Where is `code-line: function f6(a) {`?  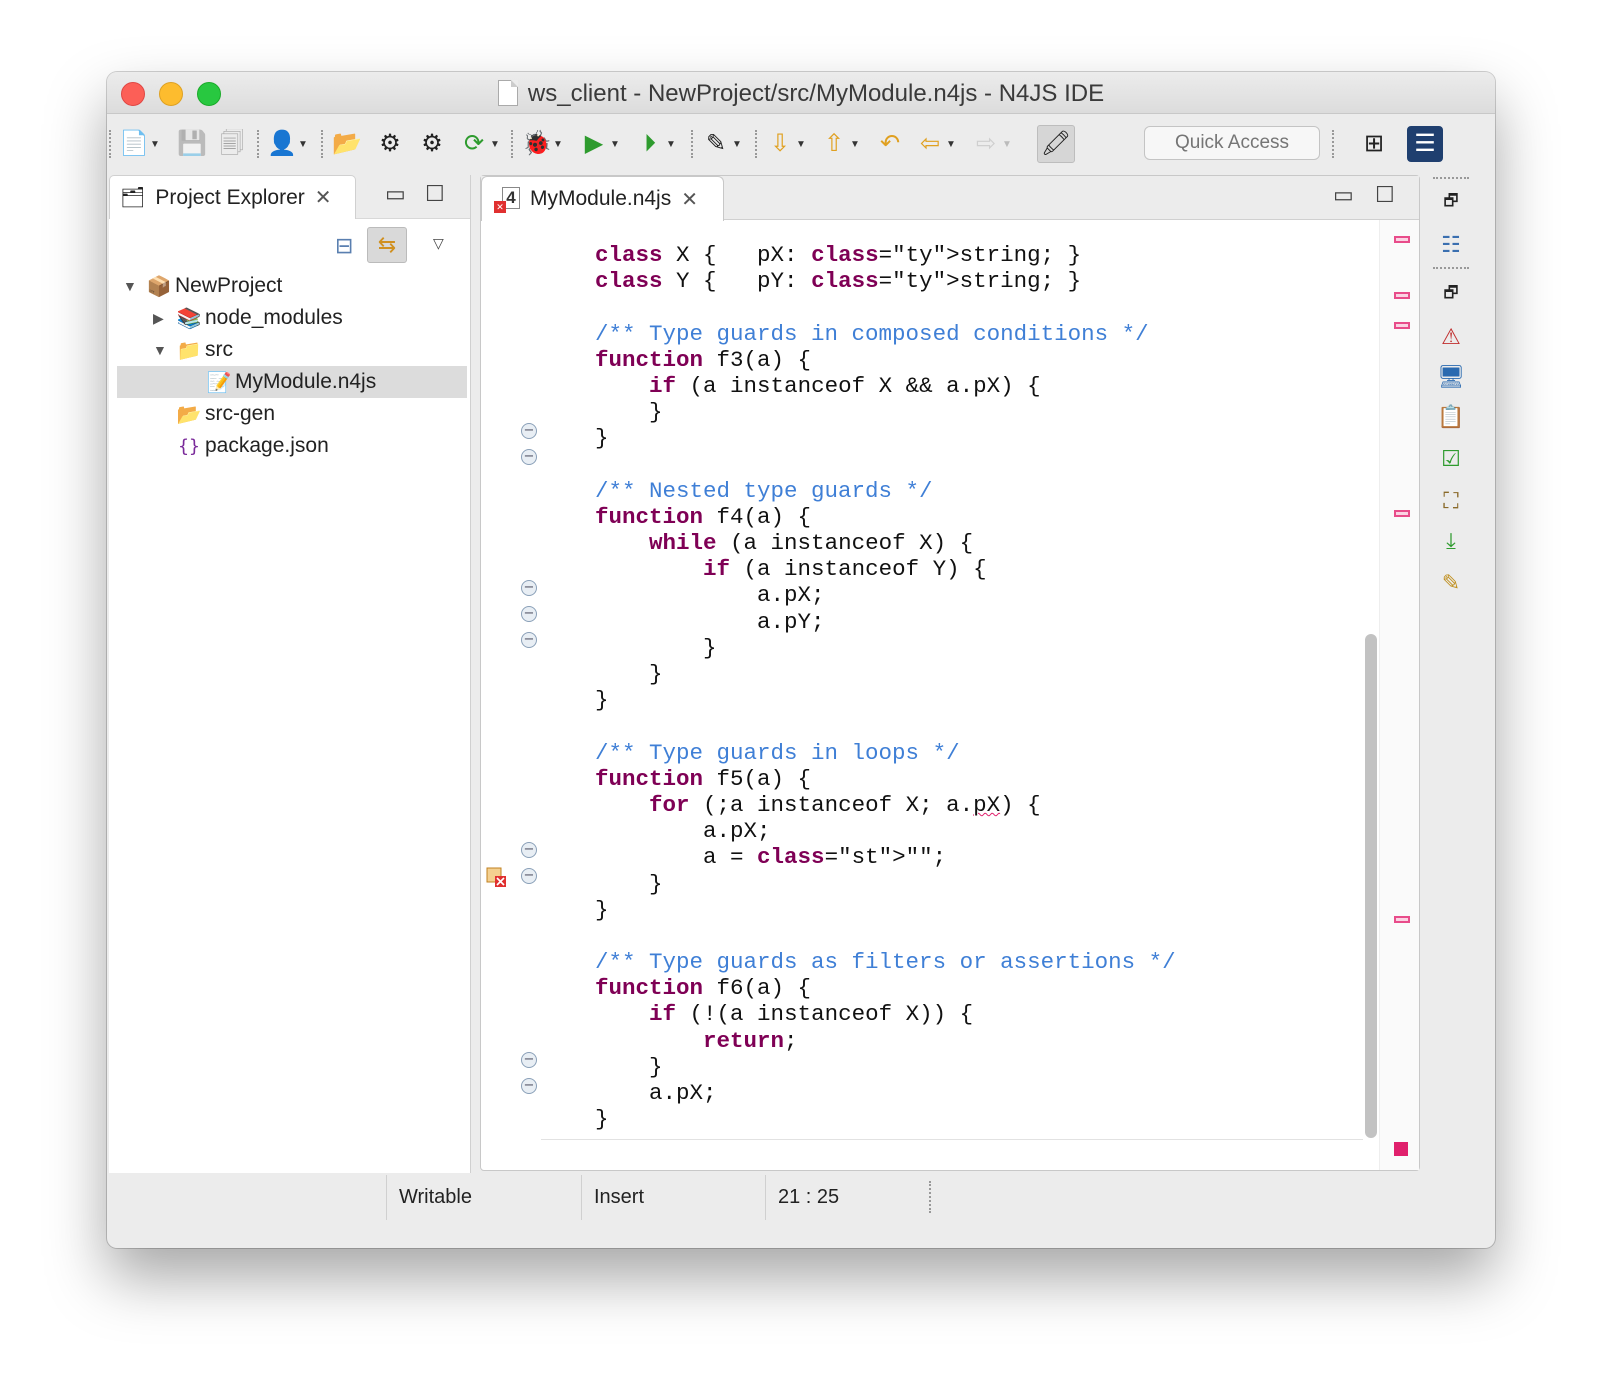 code-line: function f6(a) { is located at coordinates (951, 988).